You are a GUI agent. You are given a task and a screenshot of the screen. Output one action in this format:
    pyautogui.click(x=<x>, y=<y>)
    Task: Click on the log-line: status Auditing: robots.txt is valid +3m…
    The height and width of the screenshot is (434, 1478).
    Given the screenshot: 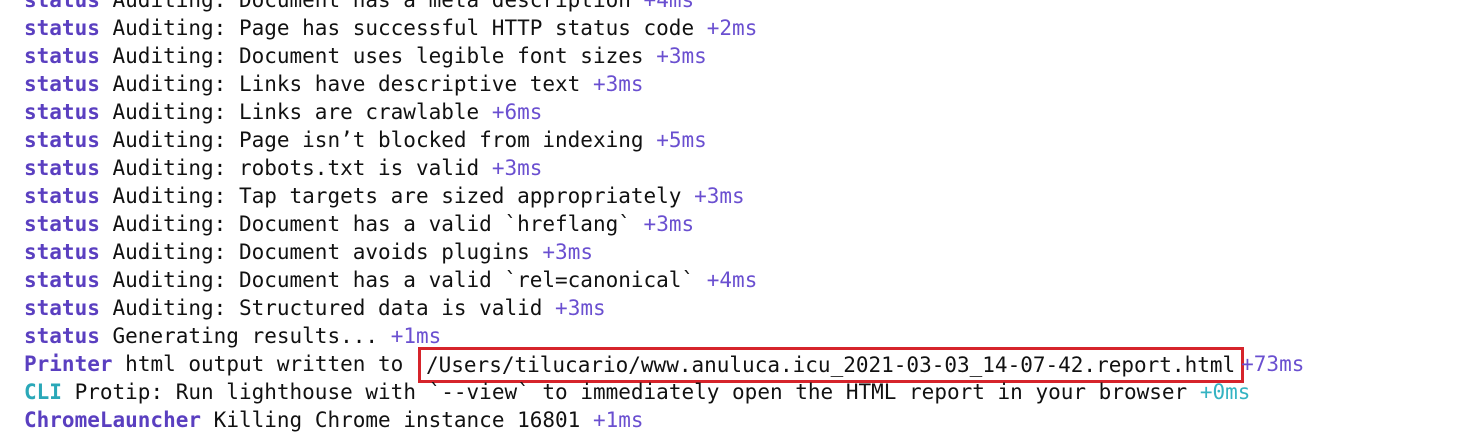 What is the action you would take?
    pyautogui.click(x=664, y=168)
    